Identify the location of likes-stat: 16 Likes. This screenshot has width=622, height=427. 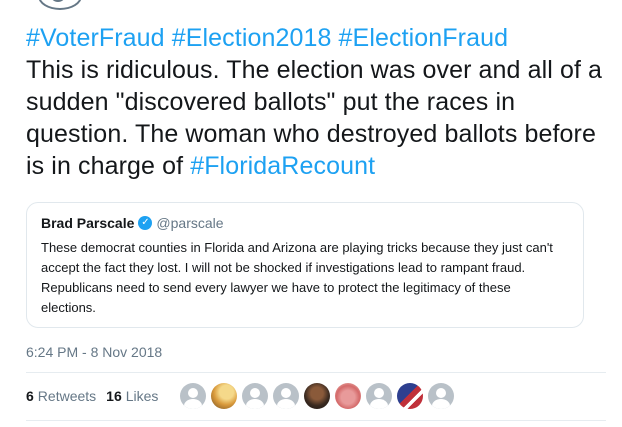
(132, 396).